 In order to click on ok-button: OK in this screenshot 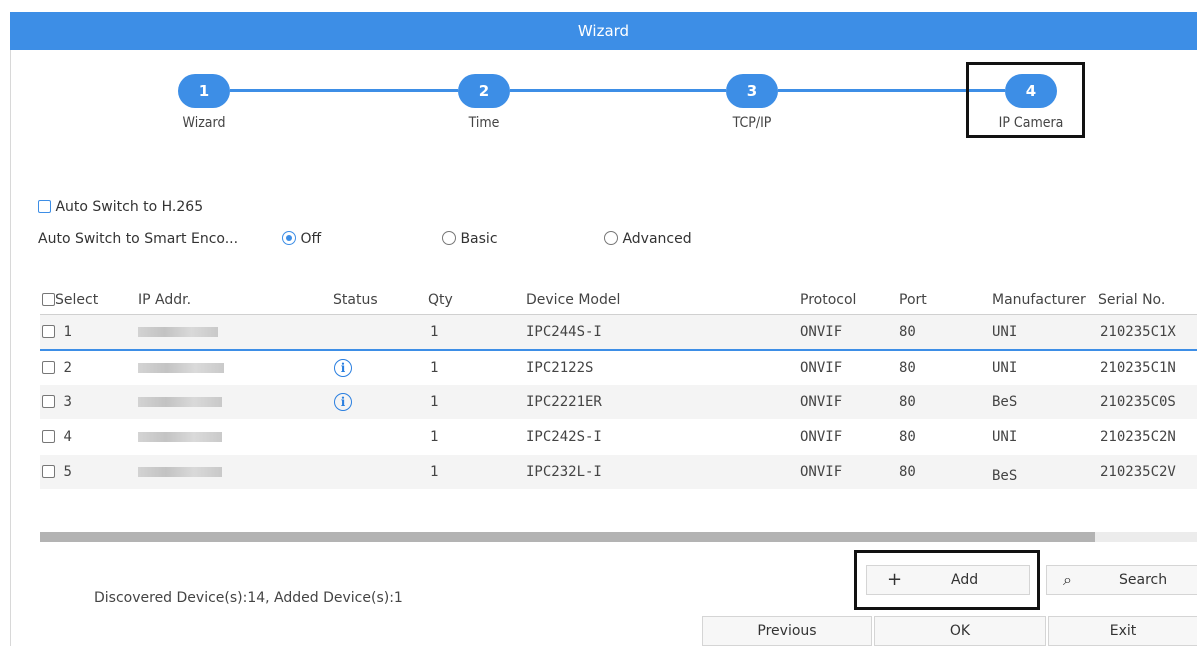, I will do `click(960, 631)`.